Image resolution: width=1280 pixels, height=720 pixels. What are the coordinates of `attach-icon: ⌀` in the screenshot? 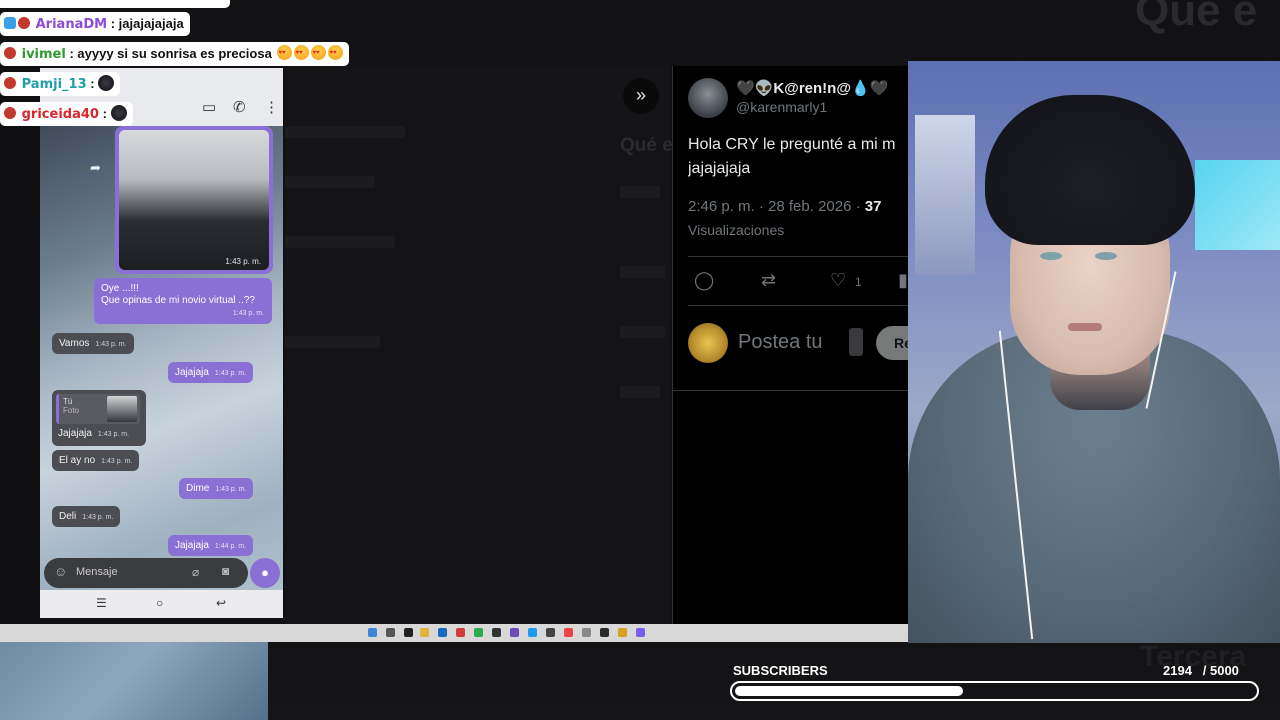 It's located at (195, 572).